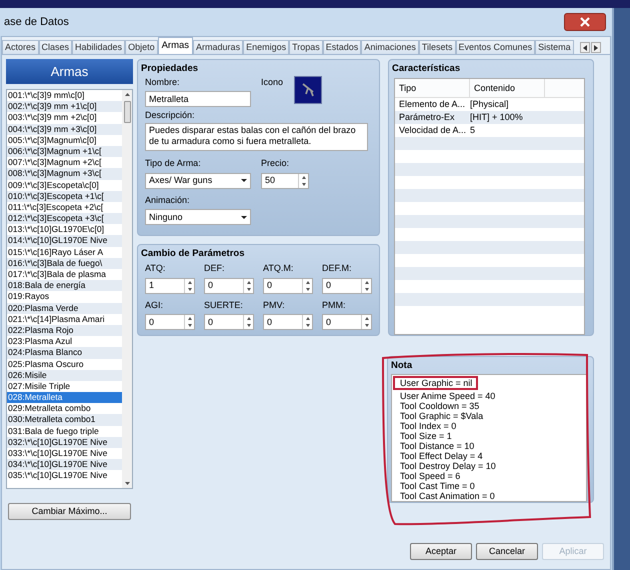  What do you see at coordinates (167, 200) in the screenshot?
I see `field-label: Animación:` at bounding box center [167, 200].